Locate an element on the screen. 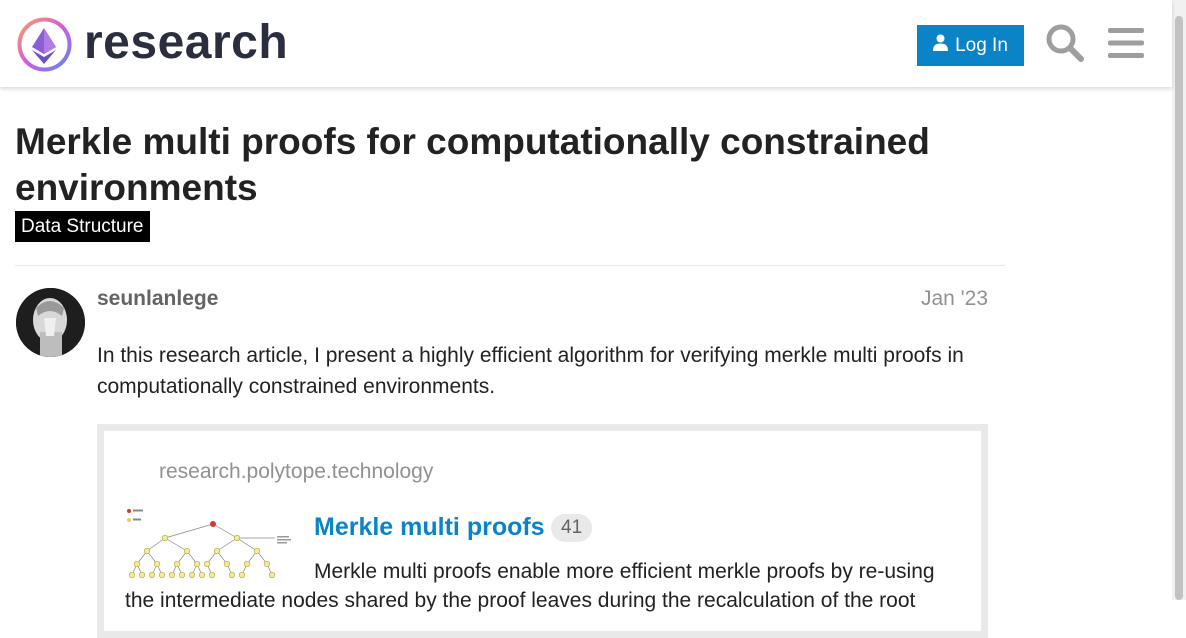 The width and height of the screenshot is (1186, 638). search-icon is located at coordinates (1065, 43).